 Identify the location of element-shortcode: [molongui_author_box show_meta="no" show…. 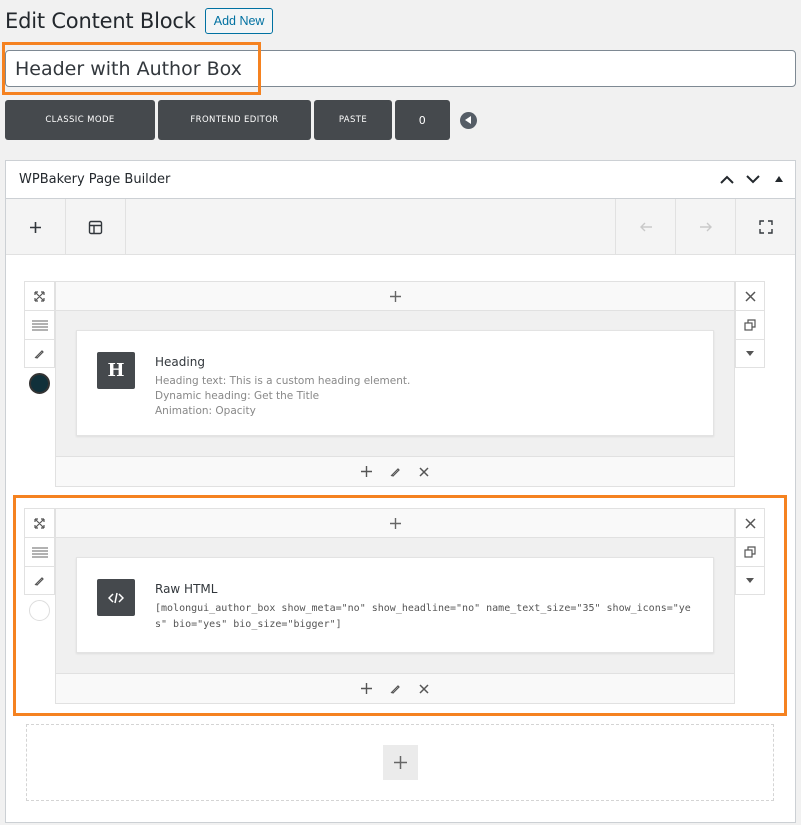
(423, 616).